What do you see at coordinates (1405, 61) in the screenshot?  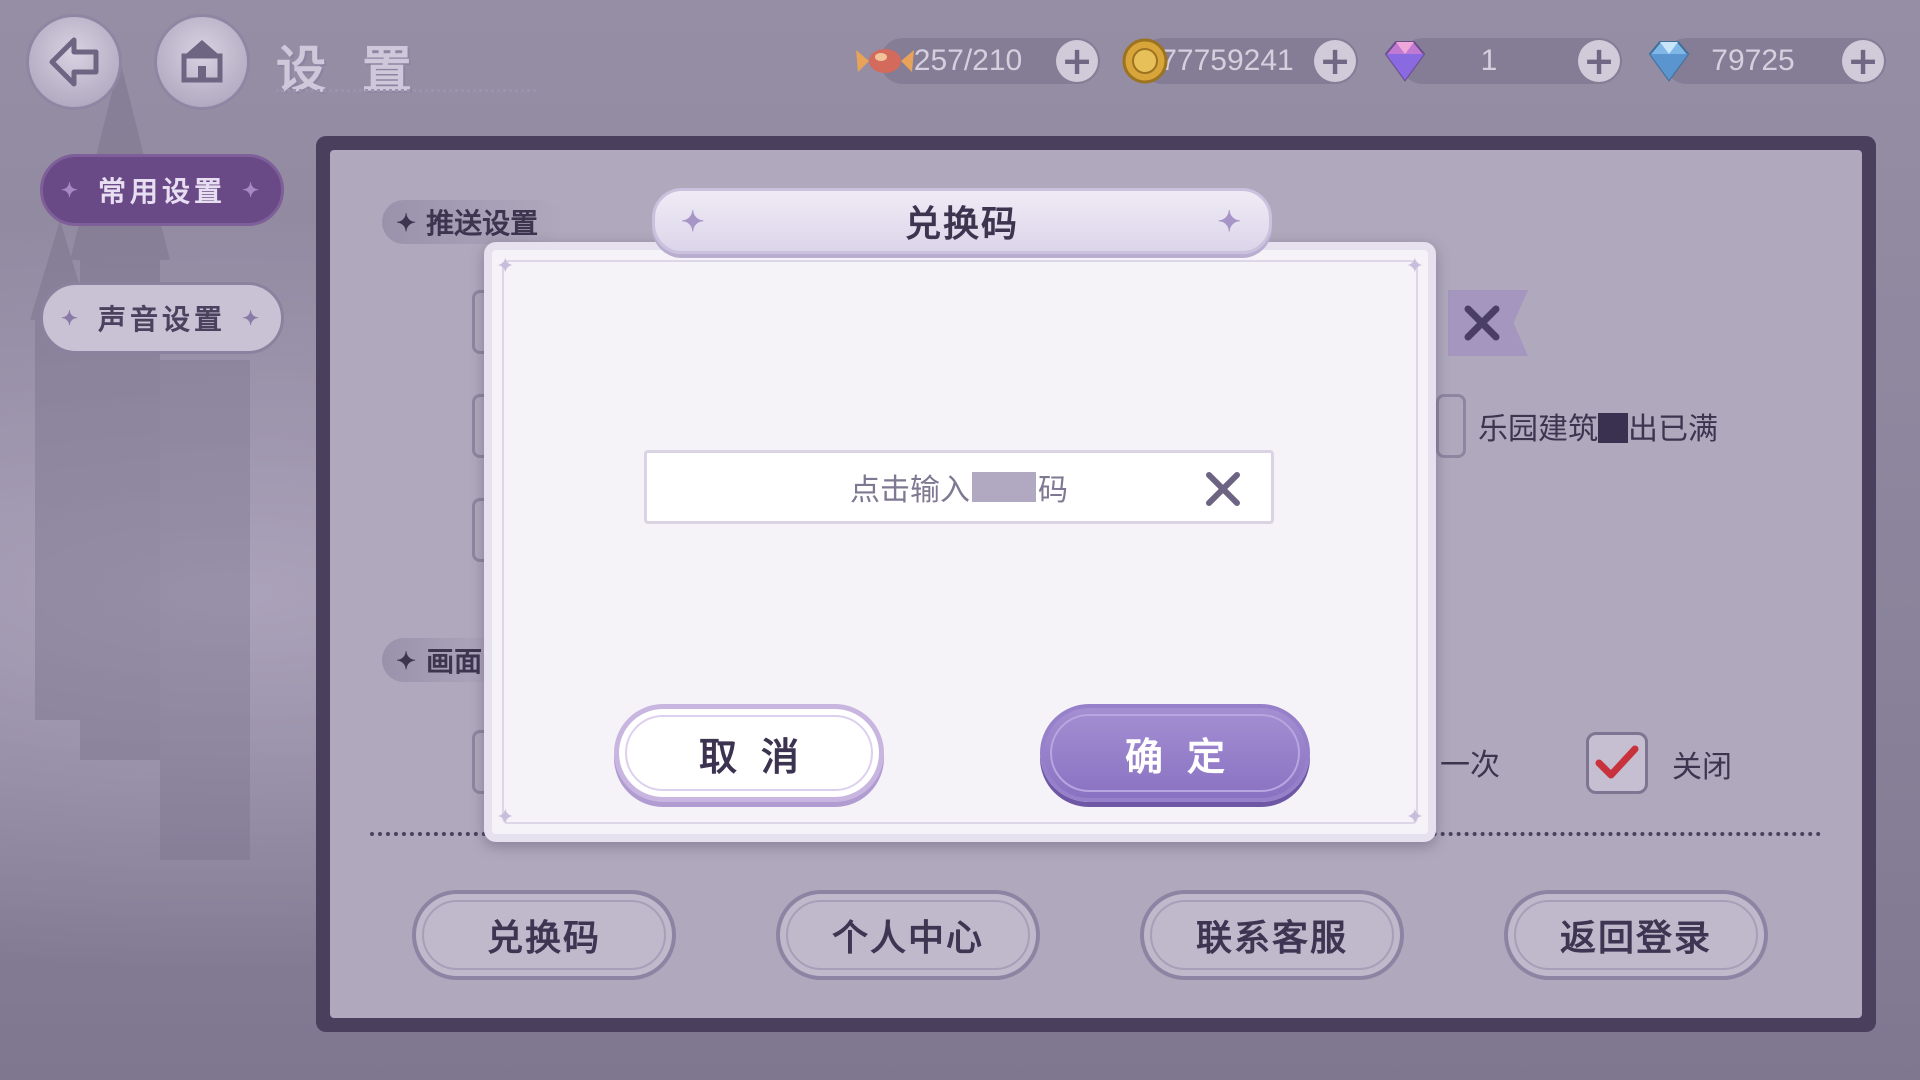 I see `rainbow-gem-icon` at bounding box center [1405, 61].